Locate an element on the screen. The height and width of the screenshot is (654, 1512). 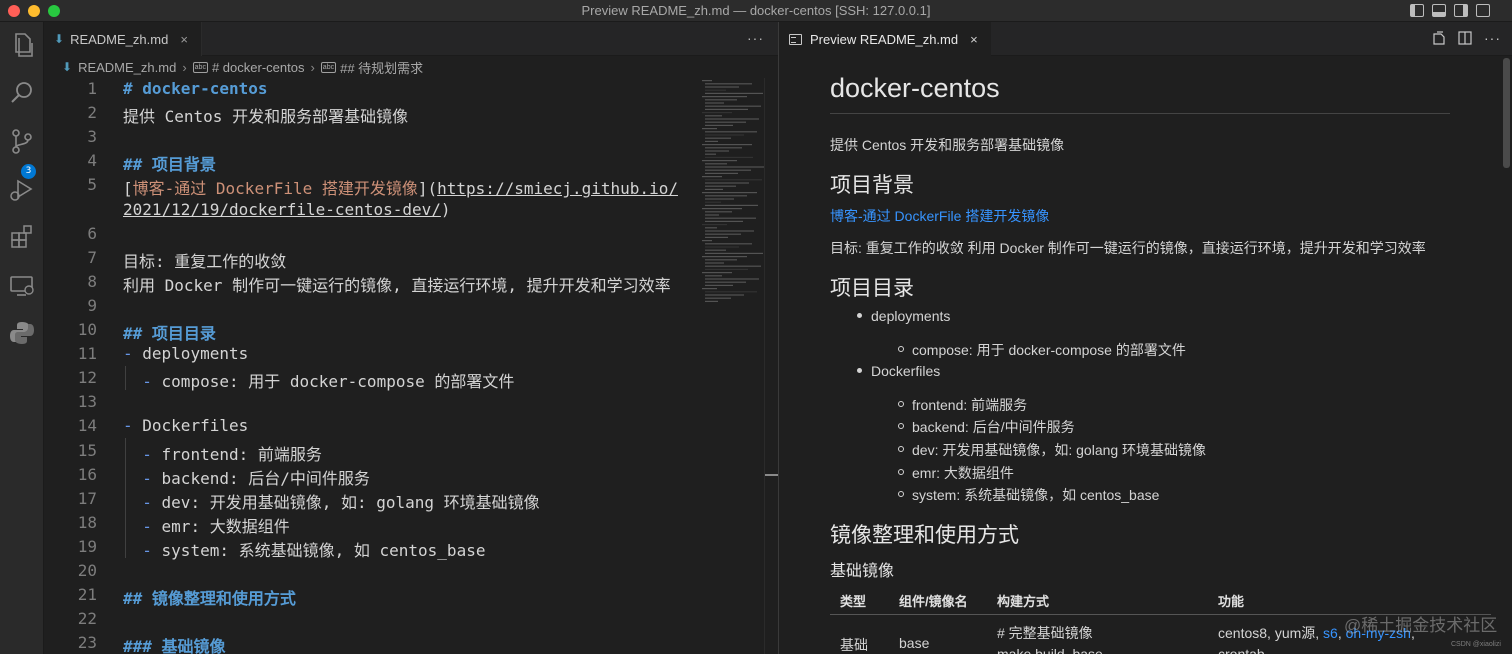
code-line: - Dockerfiles is located at coordinates (185, 425).